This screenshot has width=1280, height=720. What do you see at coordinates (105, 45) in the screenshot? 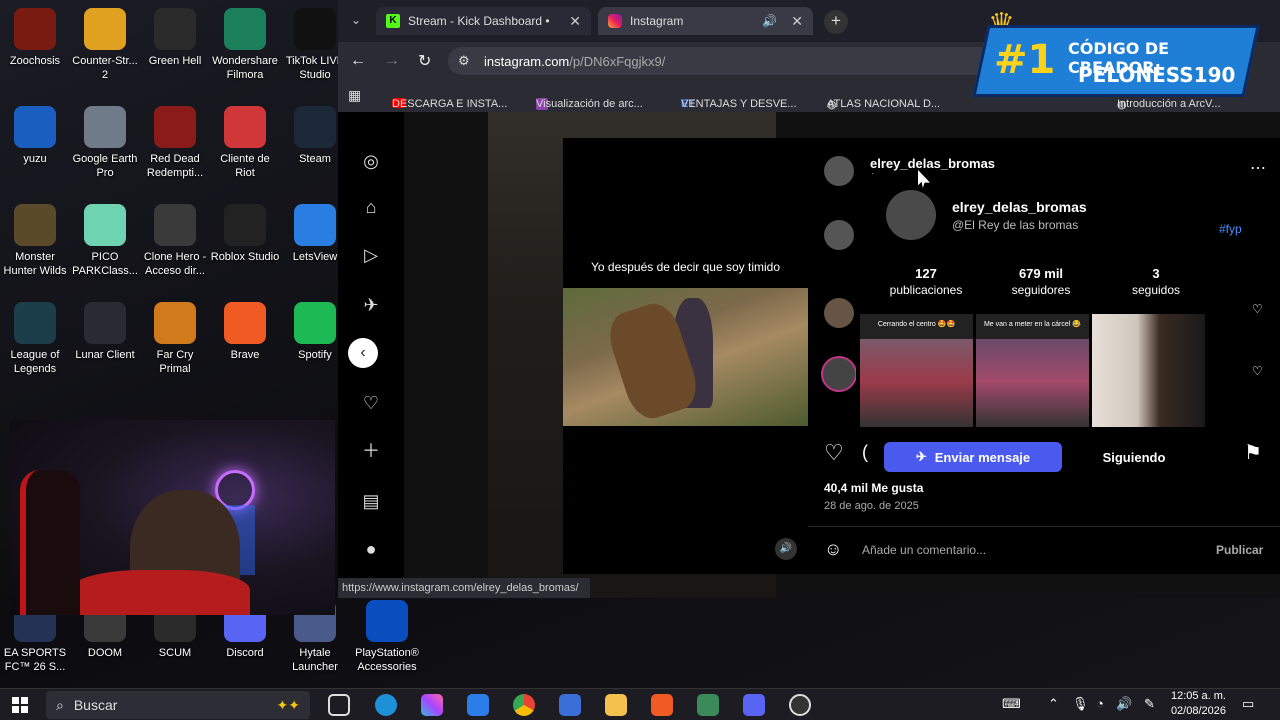
I see `desktop-shortcut: Counter-Str... 2` at bounding box center [105, 45].